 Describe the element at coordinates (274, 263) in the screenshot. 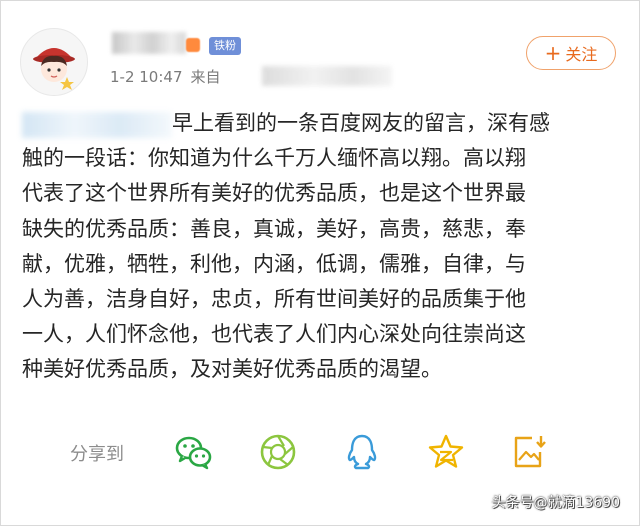

I see `post-line: 献，优雅，牺牲，利他，内涵，低调，儒雅，自律，与` at that location.